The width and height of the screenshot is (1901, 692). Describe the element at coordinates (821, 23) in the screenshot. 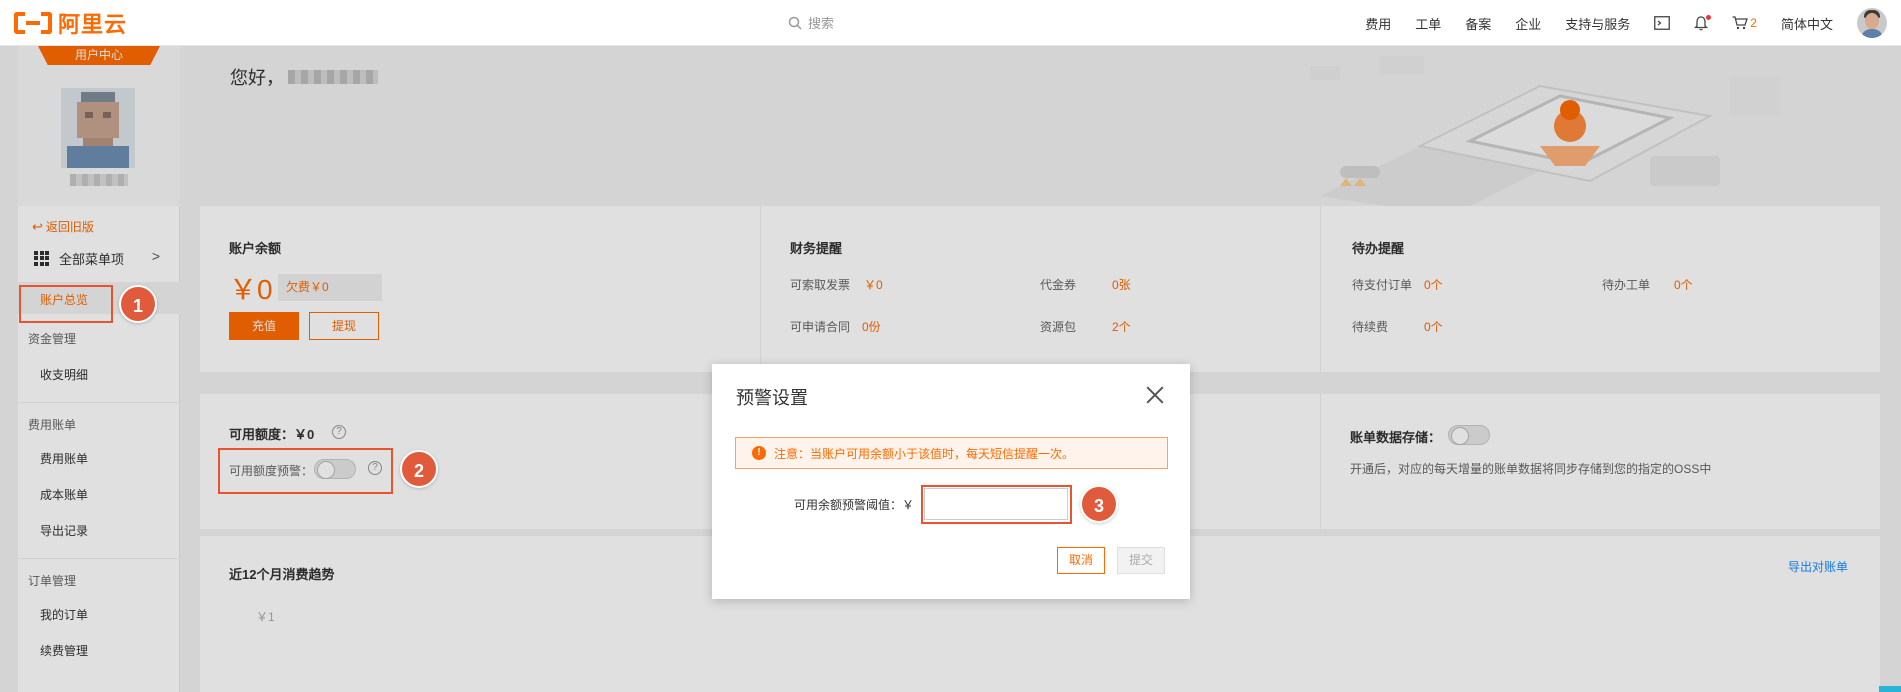

I see `search-placeholder: 搜索` at that location.